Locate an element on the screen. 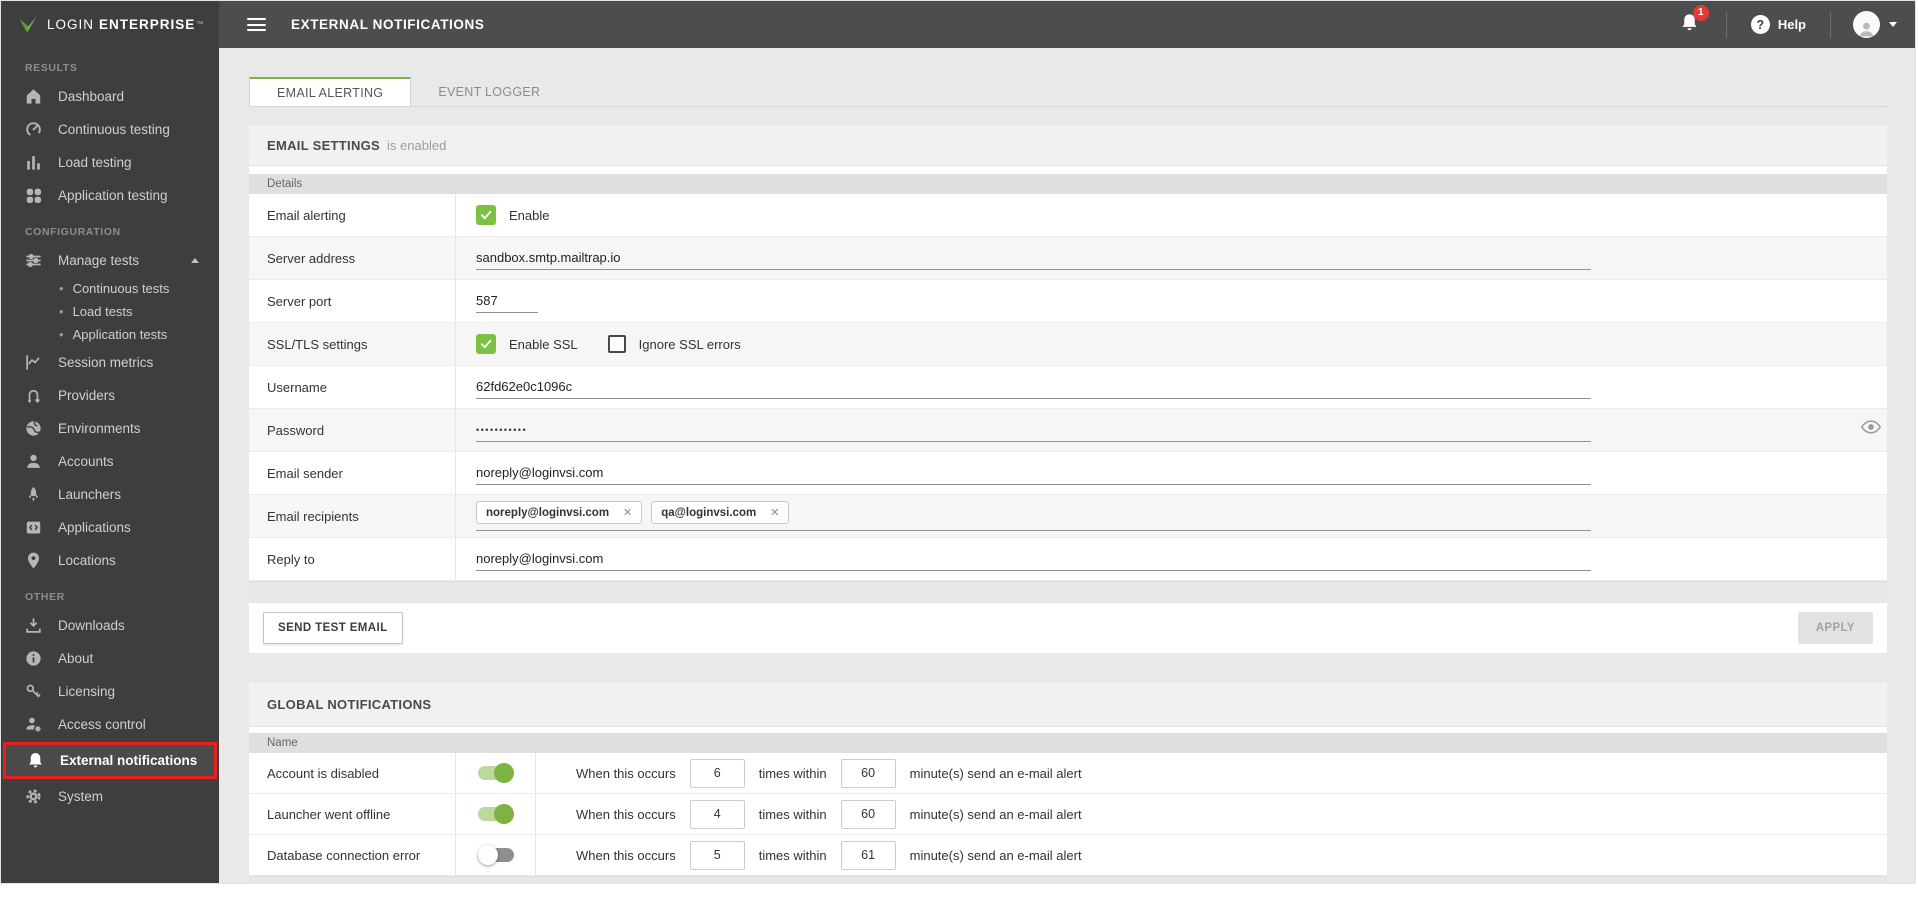 The height and width of the screenshot is (900, 1918). apply-button: APPLY is located at coordinates (1835, 628).